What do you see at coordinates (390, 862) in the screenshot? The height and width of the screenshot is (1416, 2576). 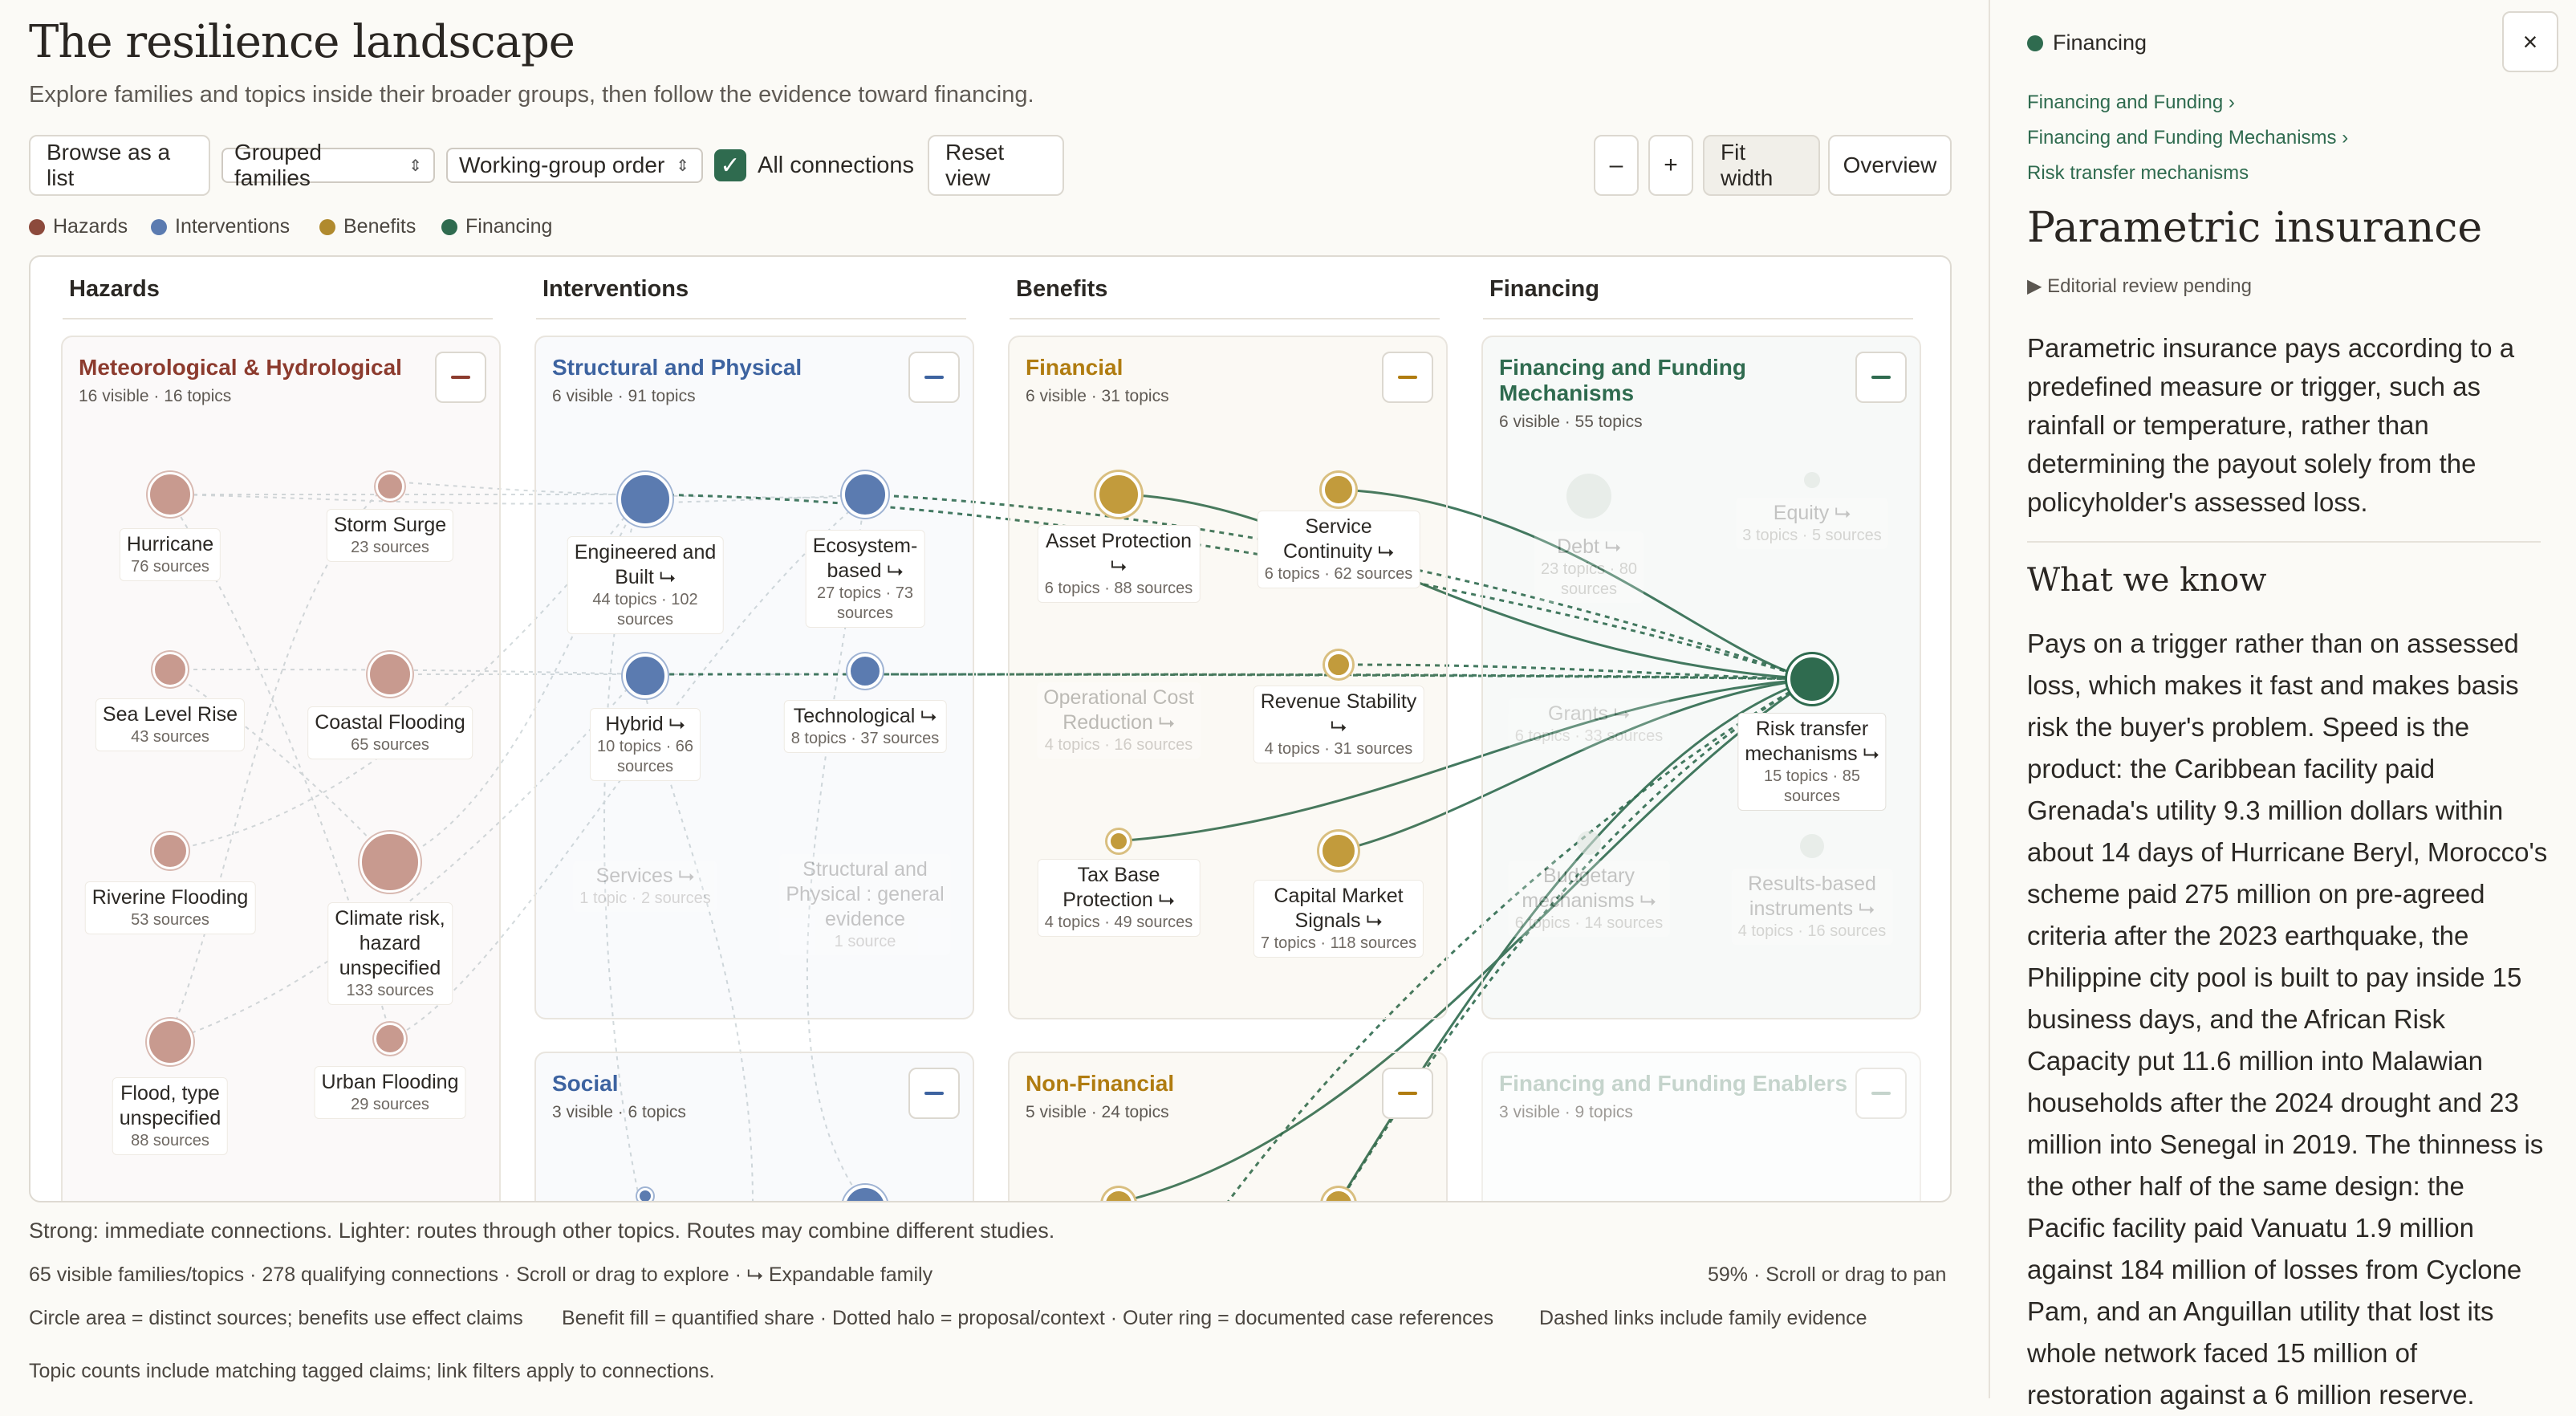 I see `node-circle-climate-risk` at bounding box center [390, 862].